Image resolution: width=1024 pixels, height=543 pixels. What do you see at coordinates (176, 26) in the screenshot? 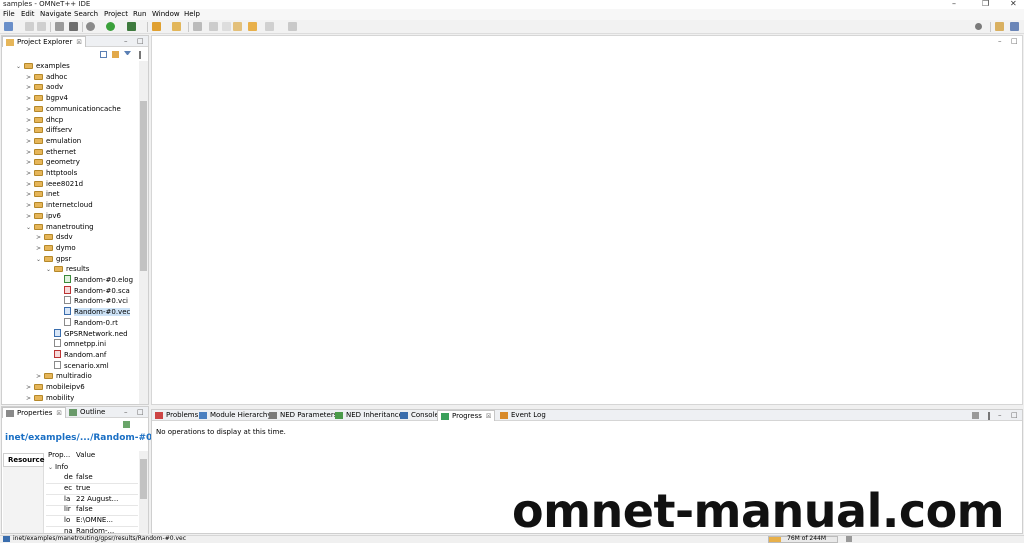
I see `open-folder-icon` at bounding box center [176, 26].